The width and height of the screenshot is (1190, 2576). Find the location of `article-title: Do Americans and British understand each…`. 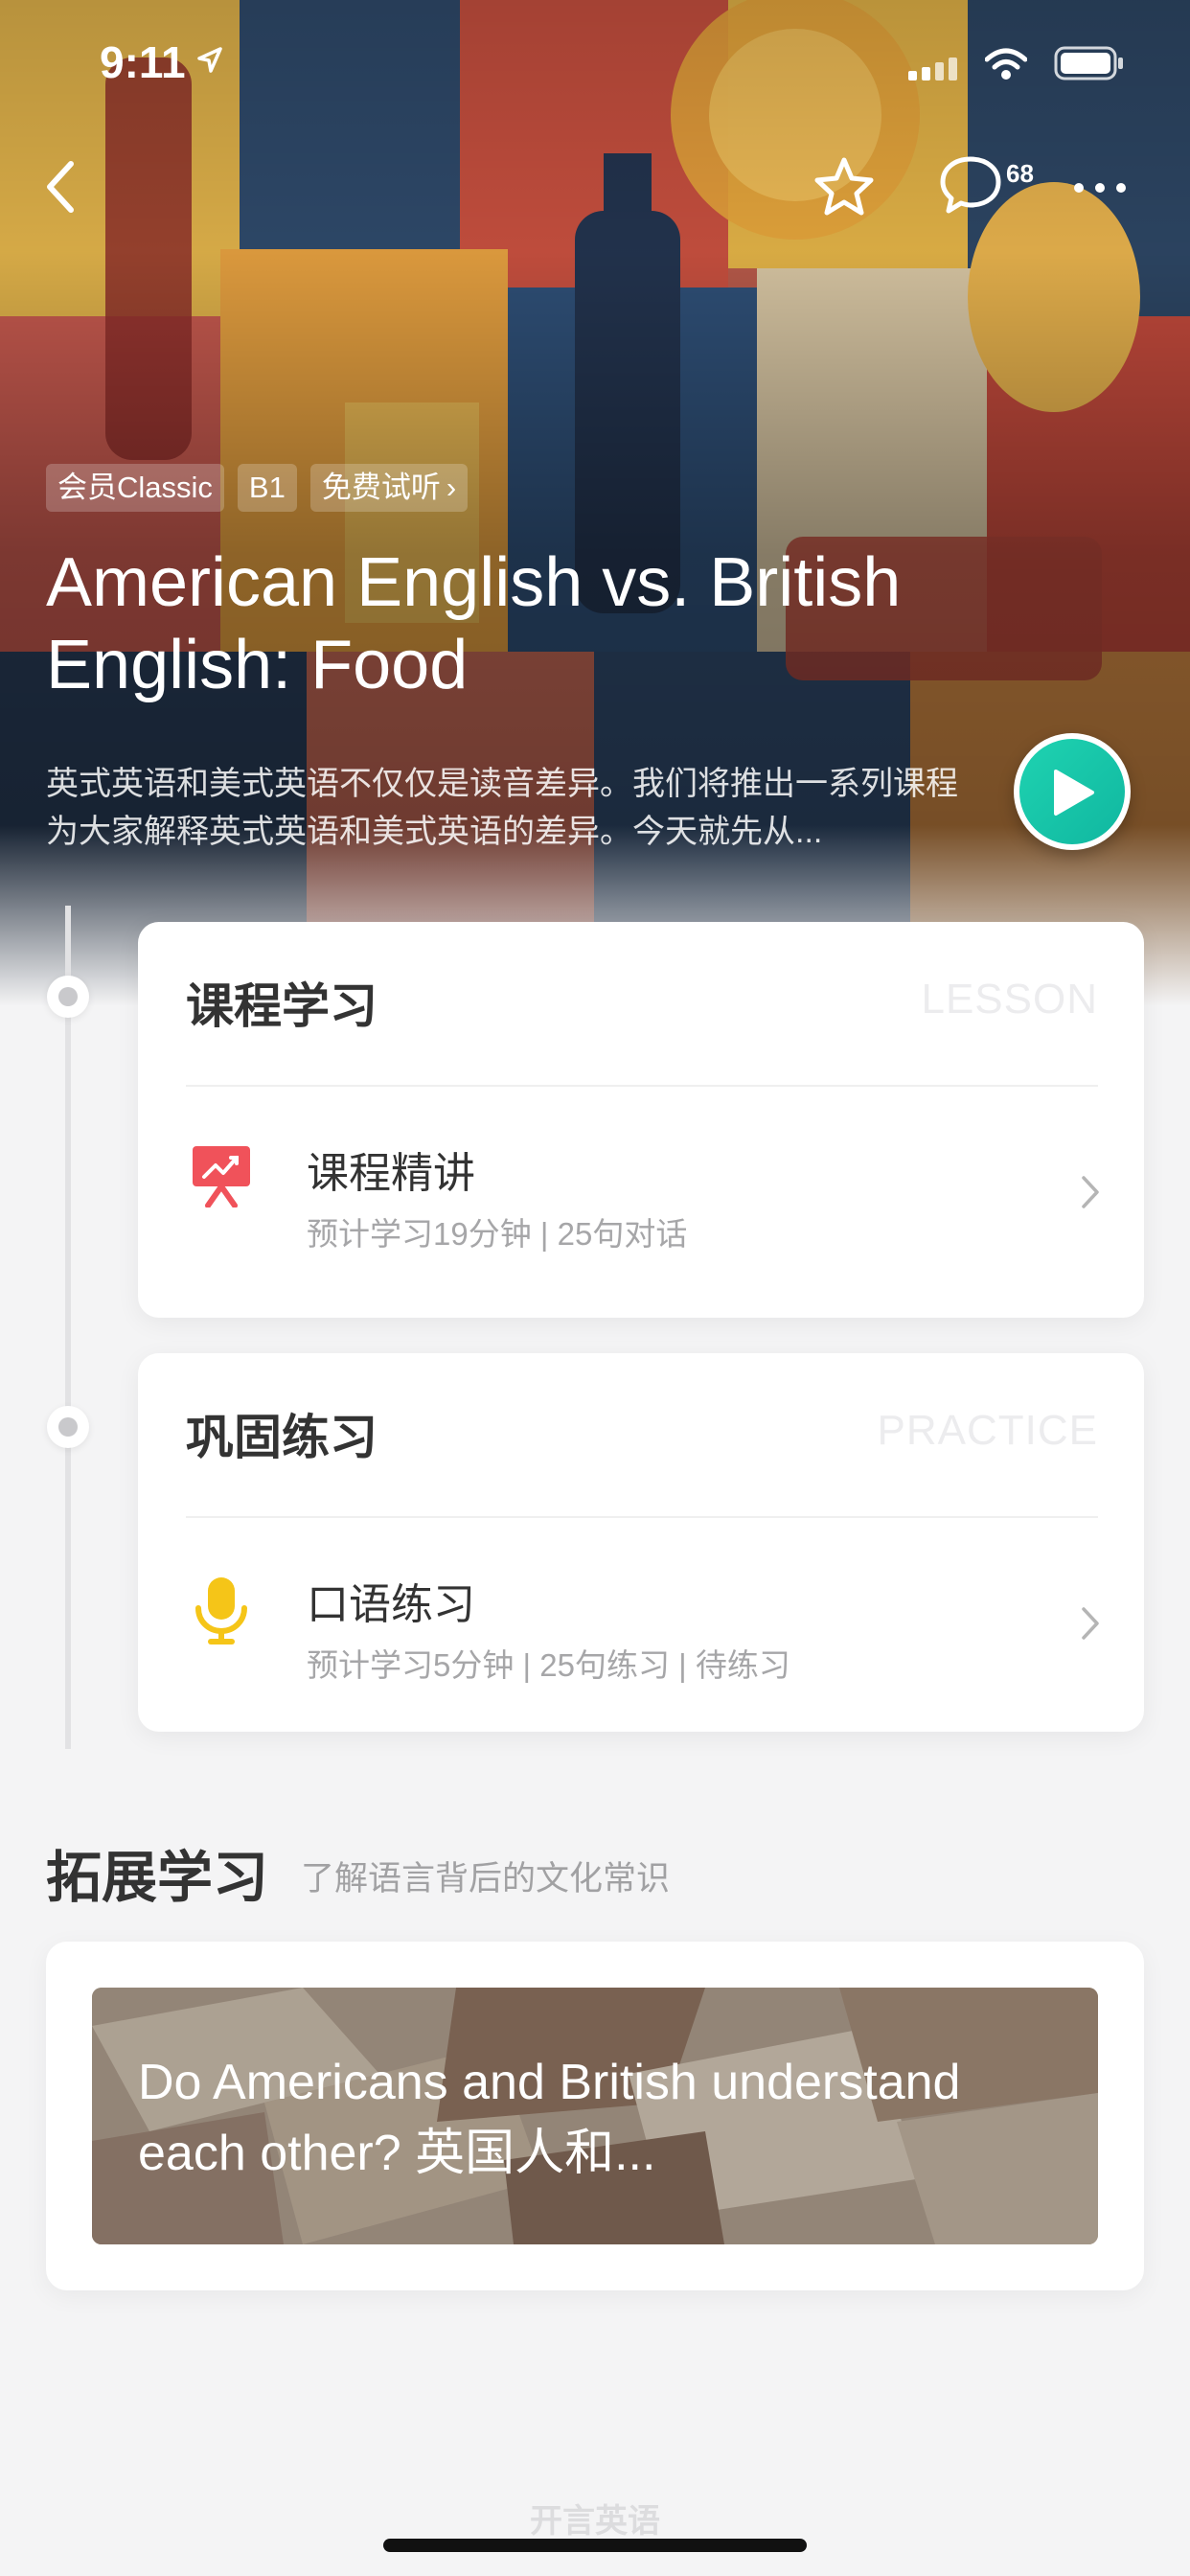

article-title: Do Americans and British understand each… is located at coordinates (549, 2118).